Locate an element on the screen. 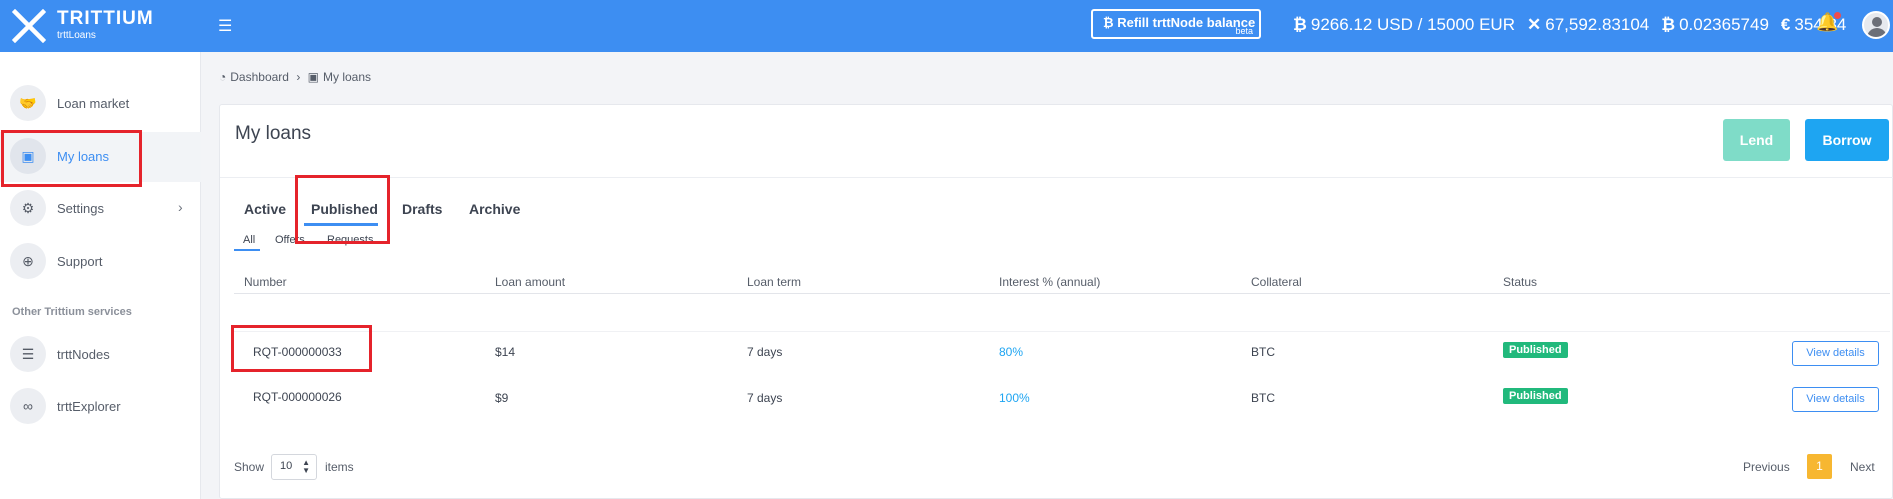  balance-btc: ₿ 0.02365749 is located at coordinates (1715, 24).